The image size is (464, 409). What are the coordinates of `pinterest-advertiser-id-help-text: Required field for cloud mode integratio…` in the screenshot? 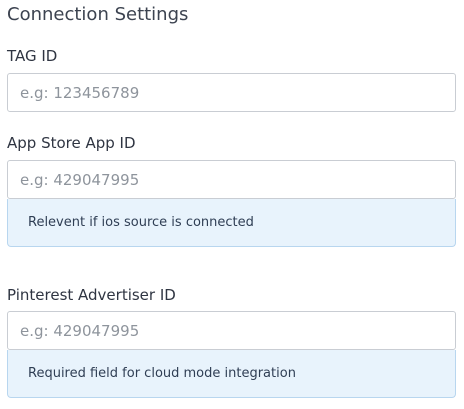 It's located at (162, 373).